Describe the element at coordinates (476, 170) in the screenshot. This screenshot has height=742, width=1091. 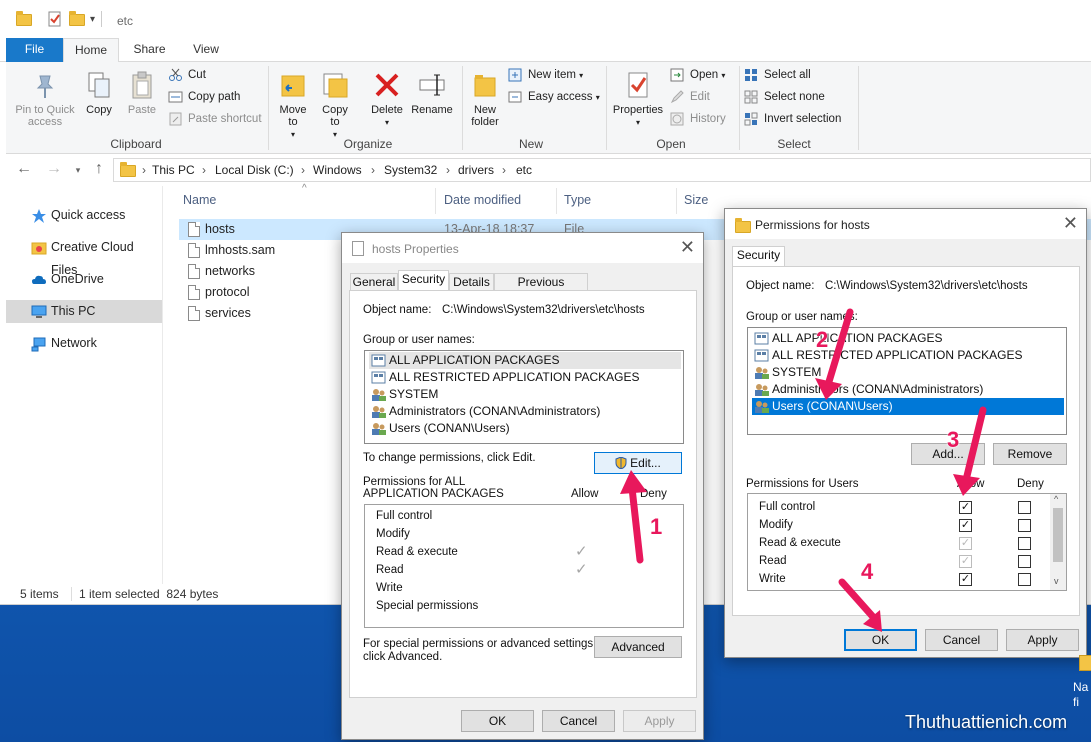
I see `breadcrumb-drivers: drivers` at that location.